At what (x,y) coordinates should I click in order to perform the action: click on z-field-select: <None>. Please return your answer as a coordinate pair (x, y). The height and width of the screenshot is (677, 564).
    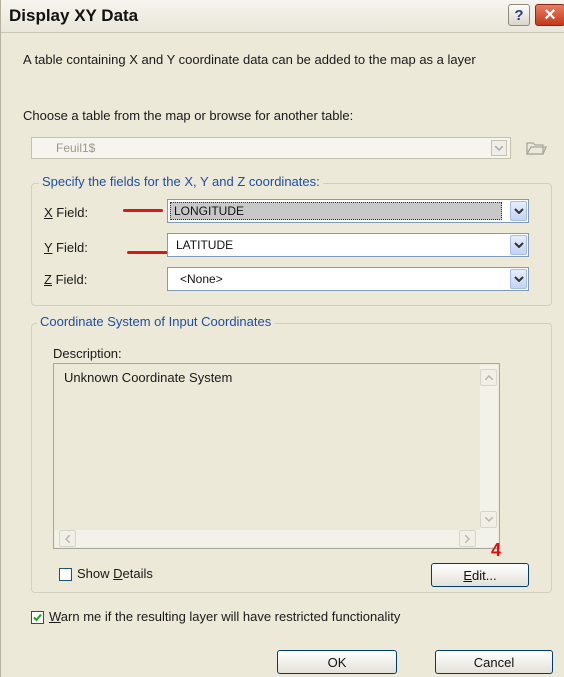
    Looking at the image, I should click on (348, 279).